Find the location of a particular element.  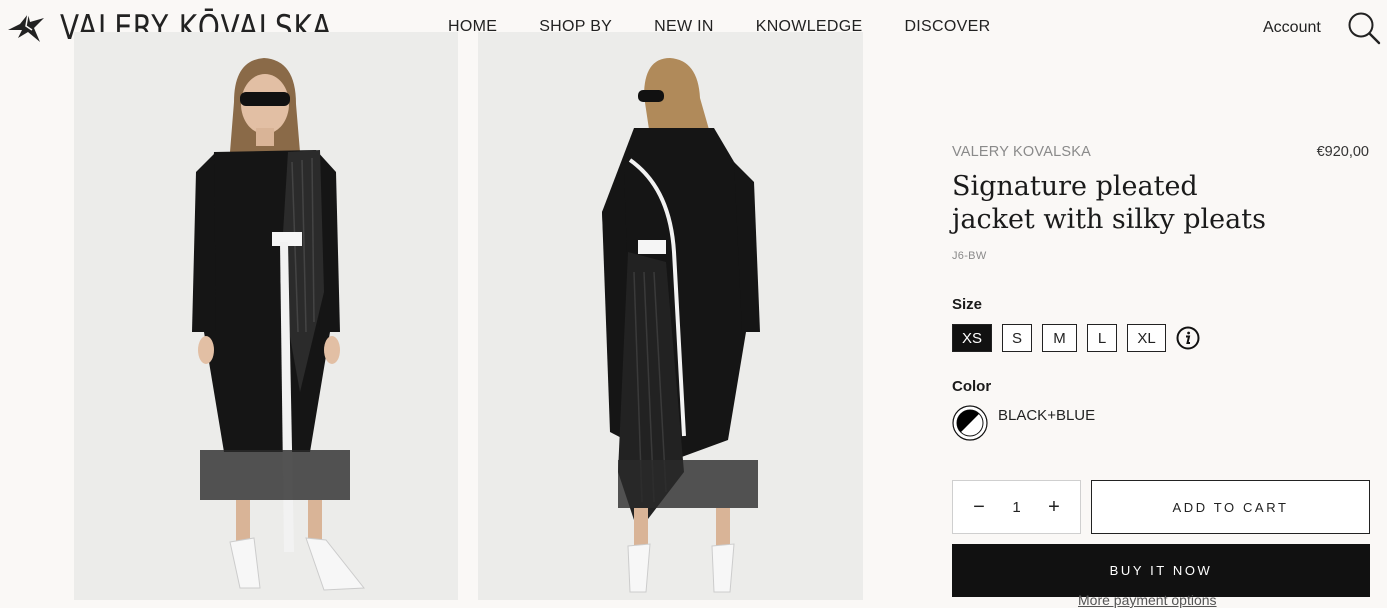

swallow-bird-icon is located at coordinates (26, 27).